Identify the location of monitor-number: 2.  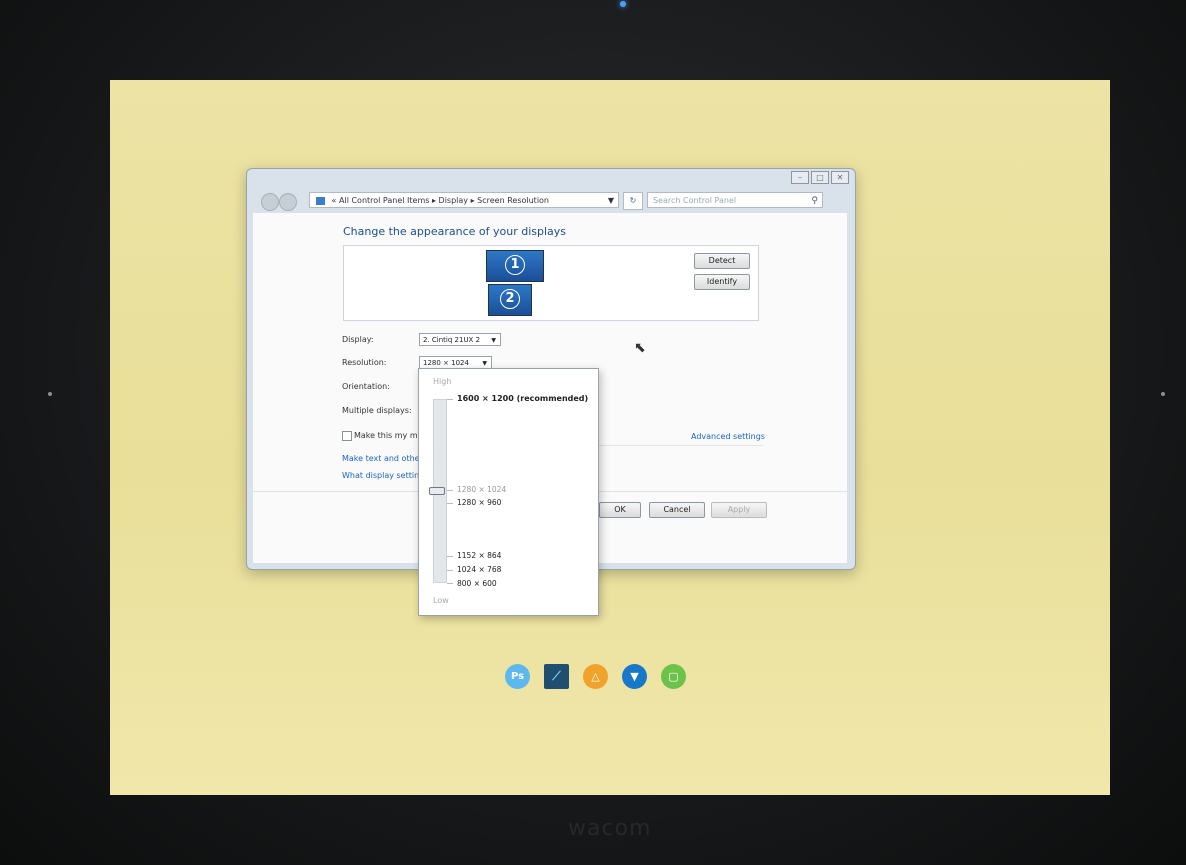
(510, 299).